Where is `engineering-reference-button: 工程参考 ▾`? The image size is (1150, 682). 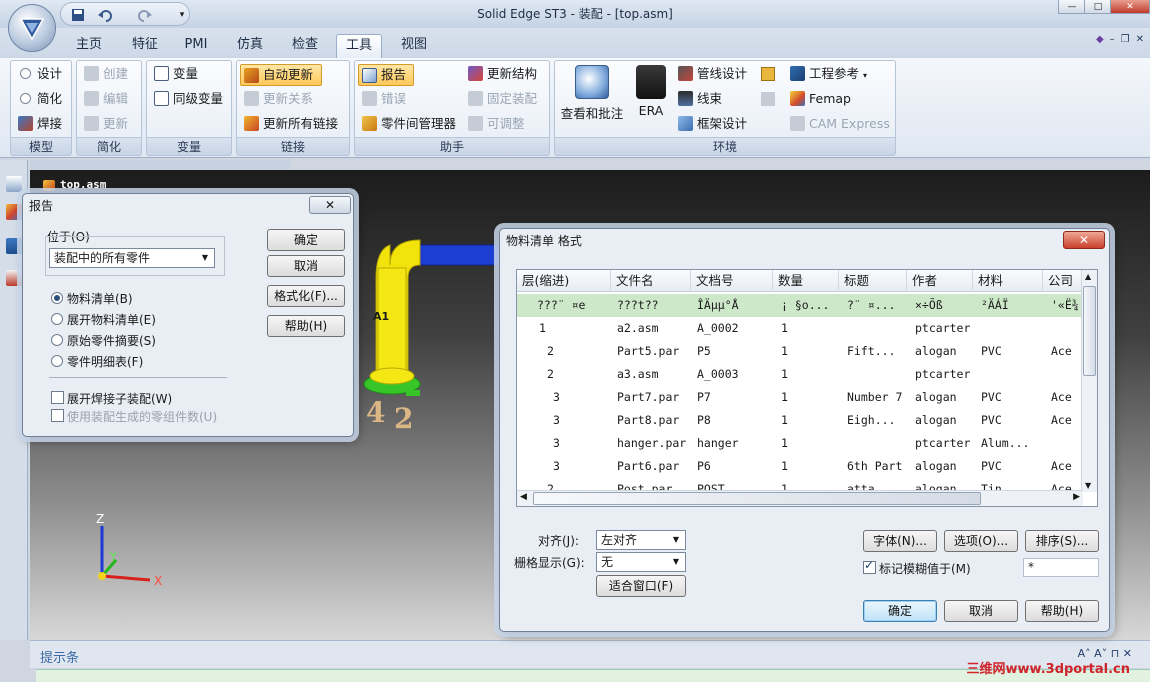
engineering-reference-button: 工程参考 ▾ is located at coordinates (827, 74).